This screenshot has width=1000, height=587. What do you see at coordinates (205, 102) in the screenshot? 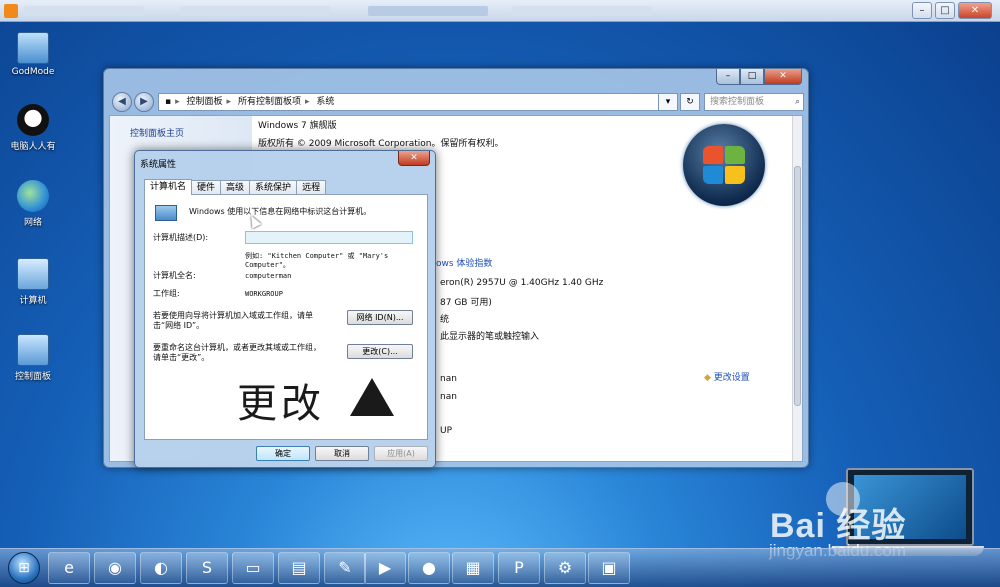
I see `breadcrumb-item: 控制面板` at bounding box center [205, 102].